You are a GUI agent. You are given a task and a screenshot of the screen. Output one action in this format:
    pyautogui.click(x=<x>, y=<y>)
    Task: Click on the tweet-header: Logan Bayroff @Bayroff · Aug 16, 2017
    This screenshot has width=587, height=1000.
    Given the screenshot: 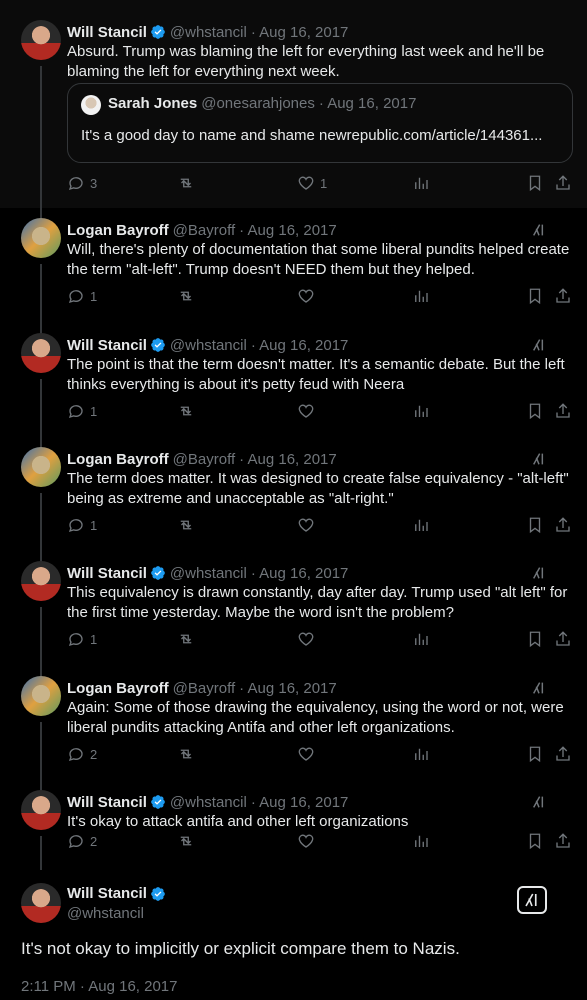 What is the action you would take?
    pyautogui.click(x=202, y=459)
    